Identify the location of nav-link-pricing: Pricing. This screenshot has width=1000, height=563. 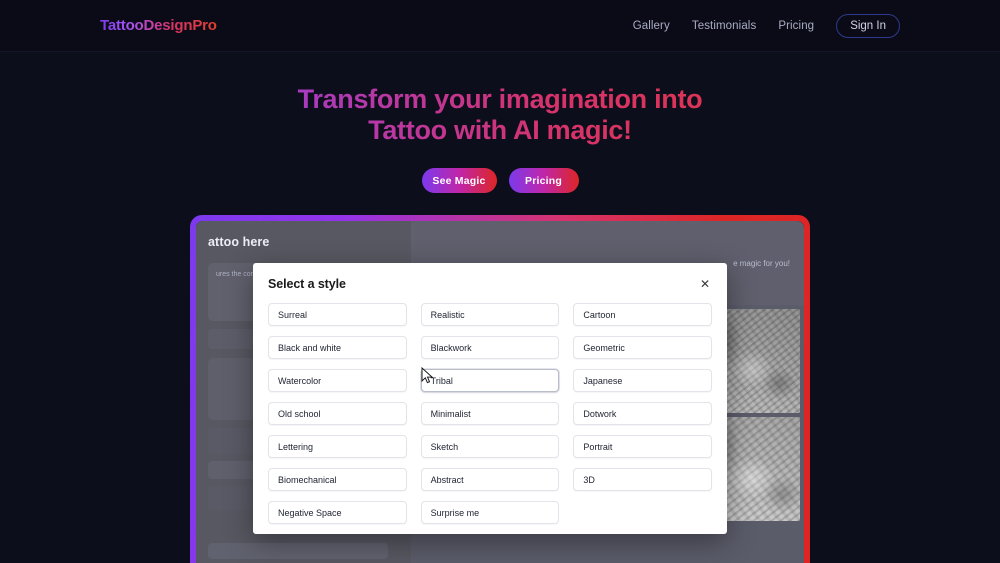
(796, 26).